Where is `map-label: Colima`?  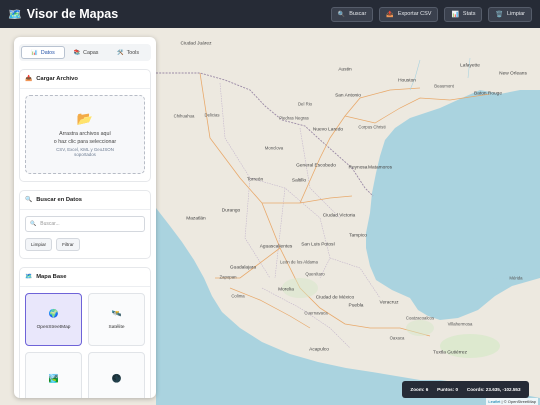 map-label: Colima is located at coordinates (238, 296).